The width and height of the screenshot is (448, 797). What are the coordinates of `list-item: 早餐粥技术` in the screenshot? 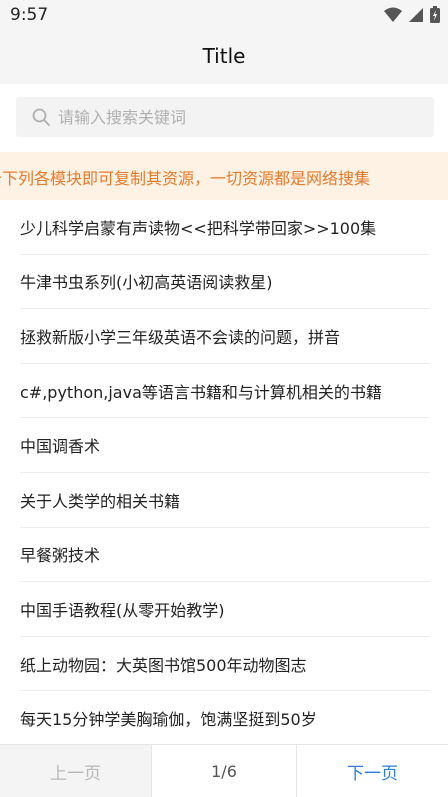 It's located at (225, 555).